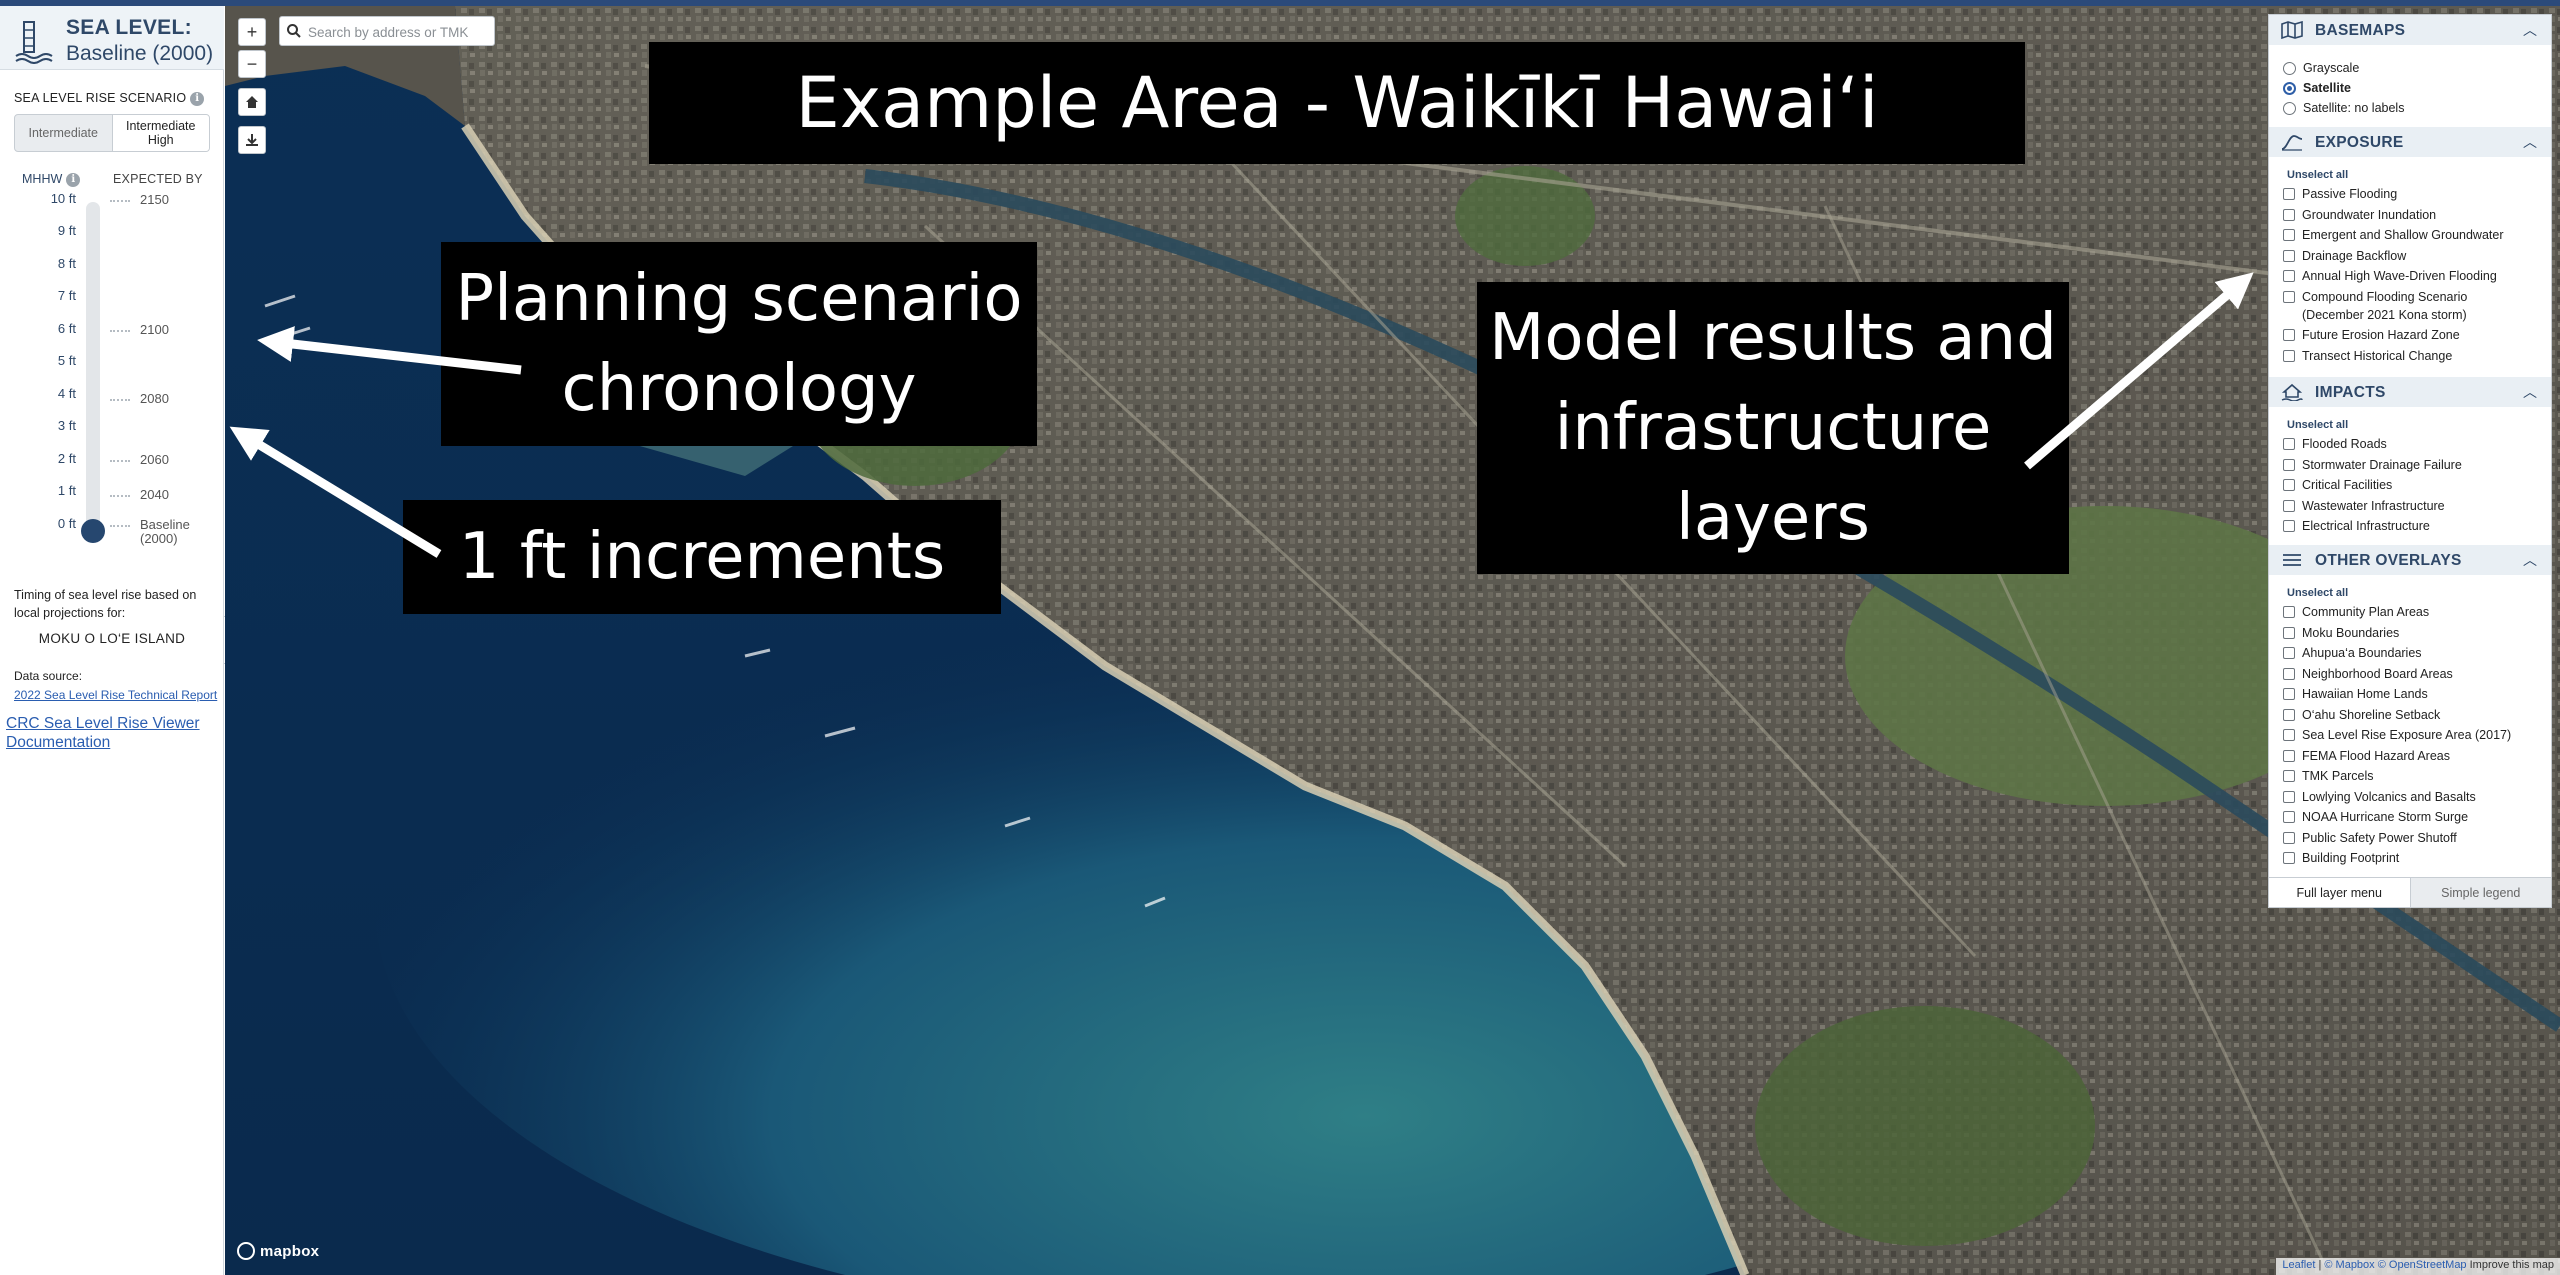 The height and width of the screenshot is (1275, 2560). Describe the element at coordinates (252, 140) in the screenshot. I see `download-button` at that location.